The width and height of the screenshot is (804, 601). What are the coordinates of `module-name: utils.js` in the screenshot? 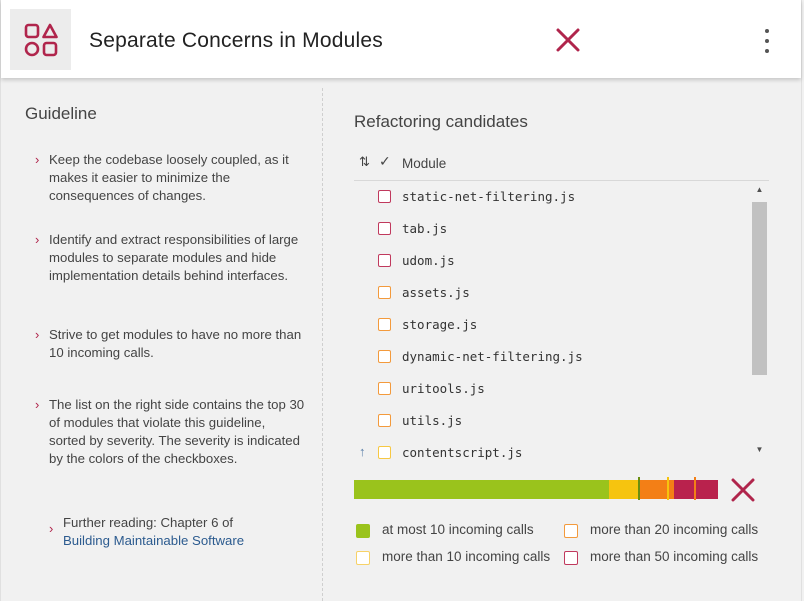 It's located at (432, 420).